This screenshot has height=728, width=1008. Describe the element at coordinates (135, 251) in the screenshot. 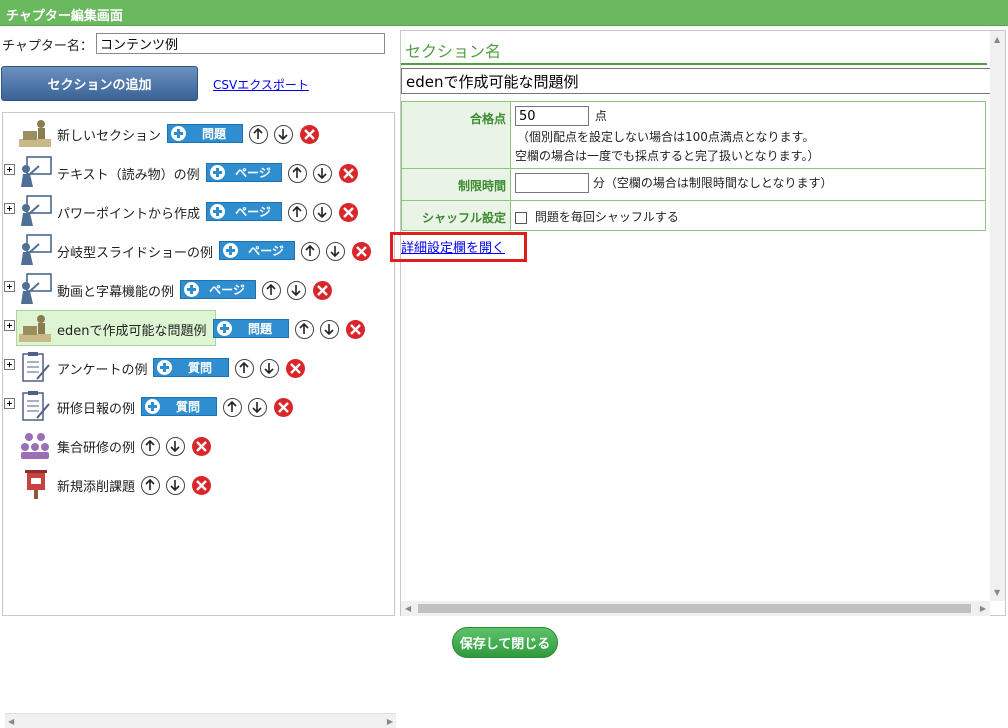

I see `tree-node-label: 分岐型スライドショーの例` at that location.